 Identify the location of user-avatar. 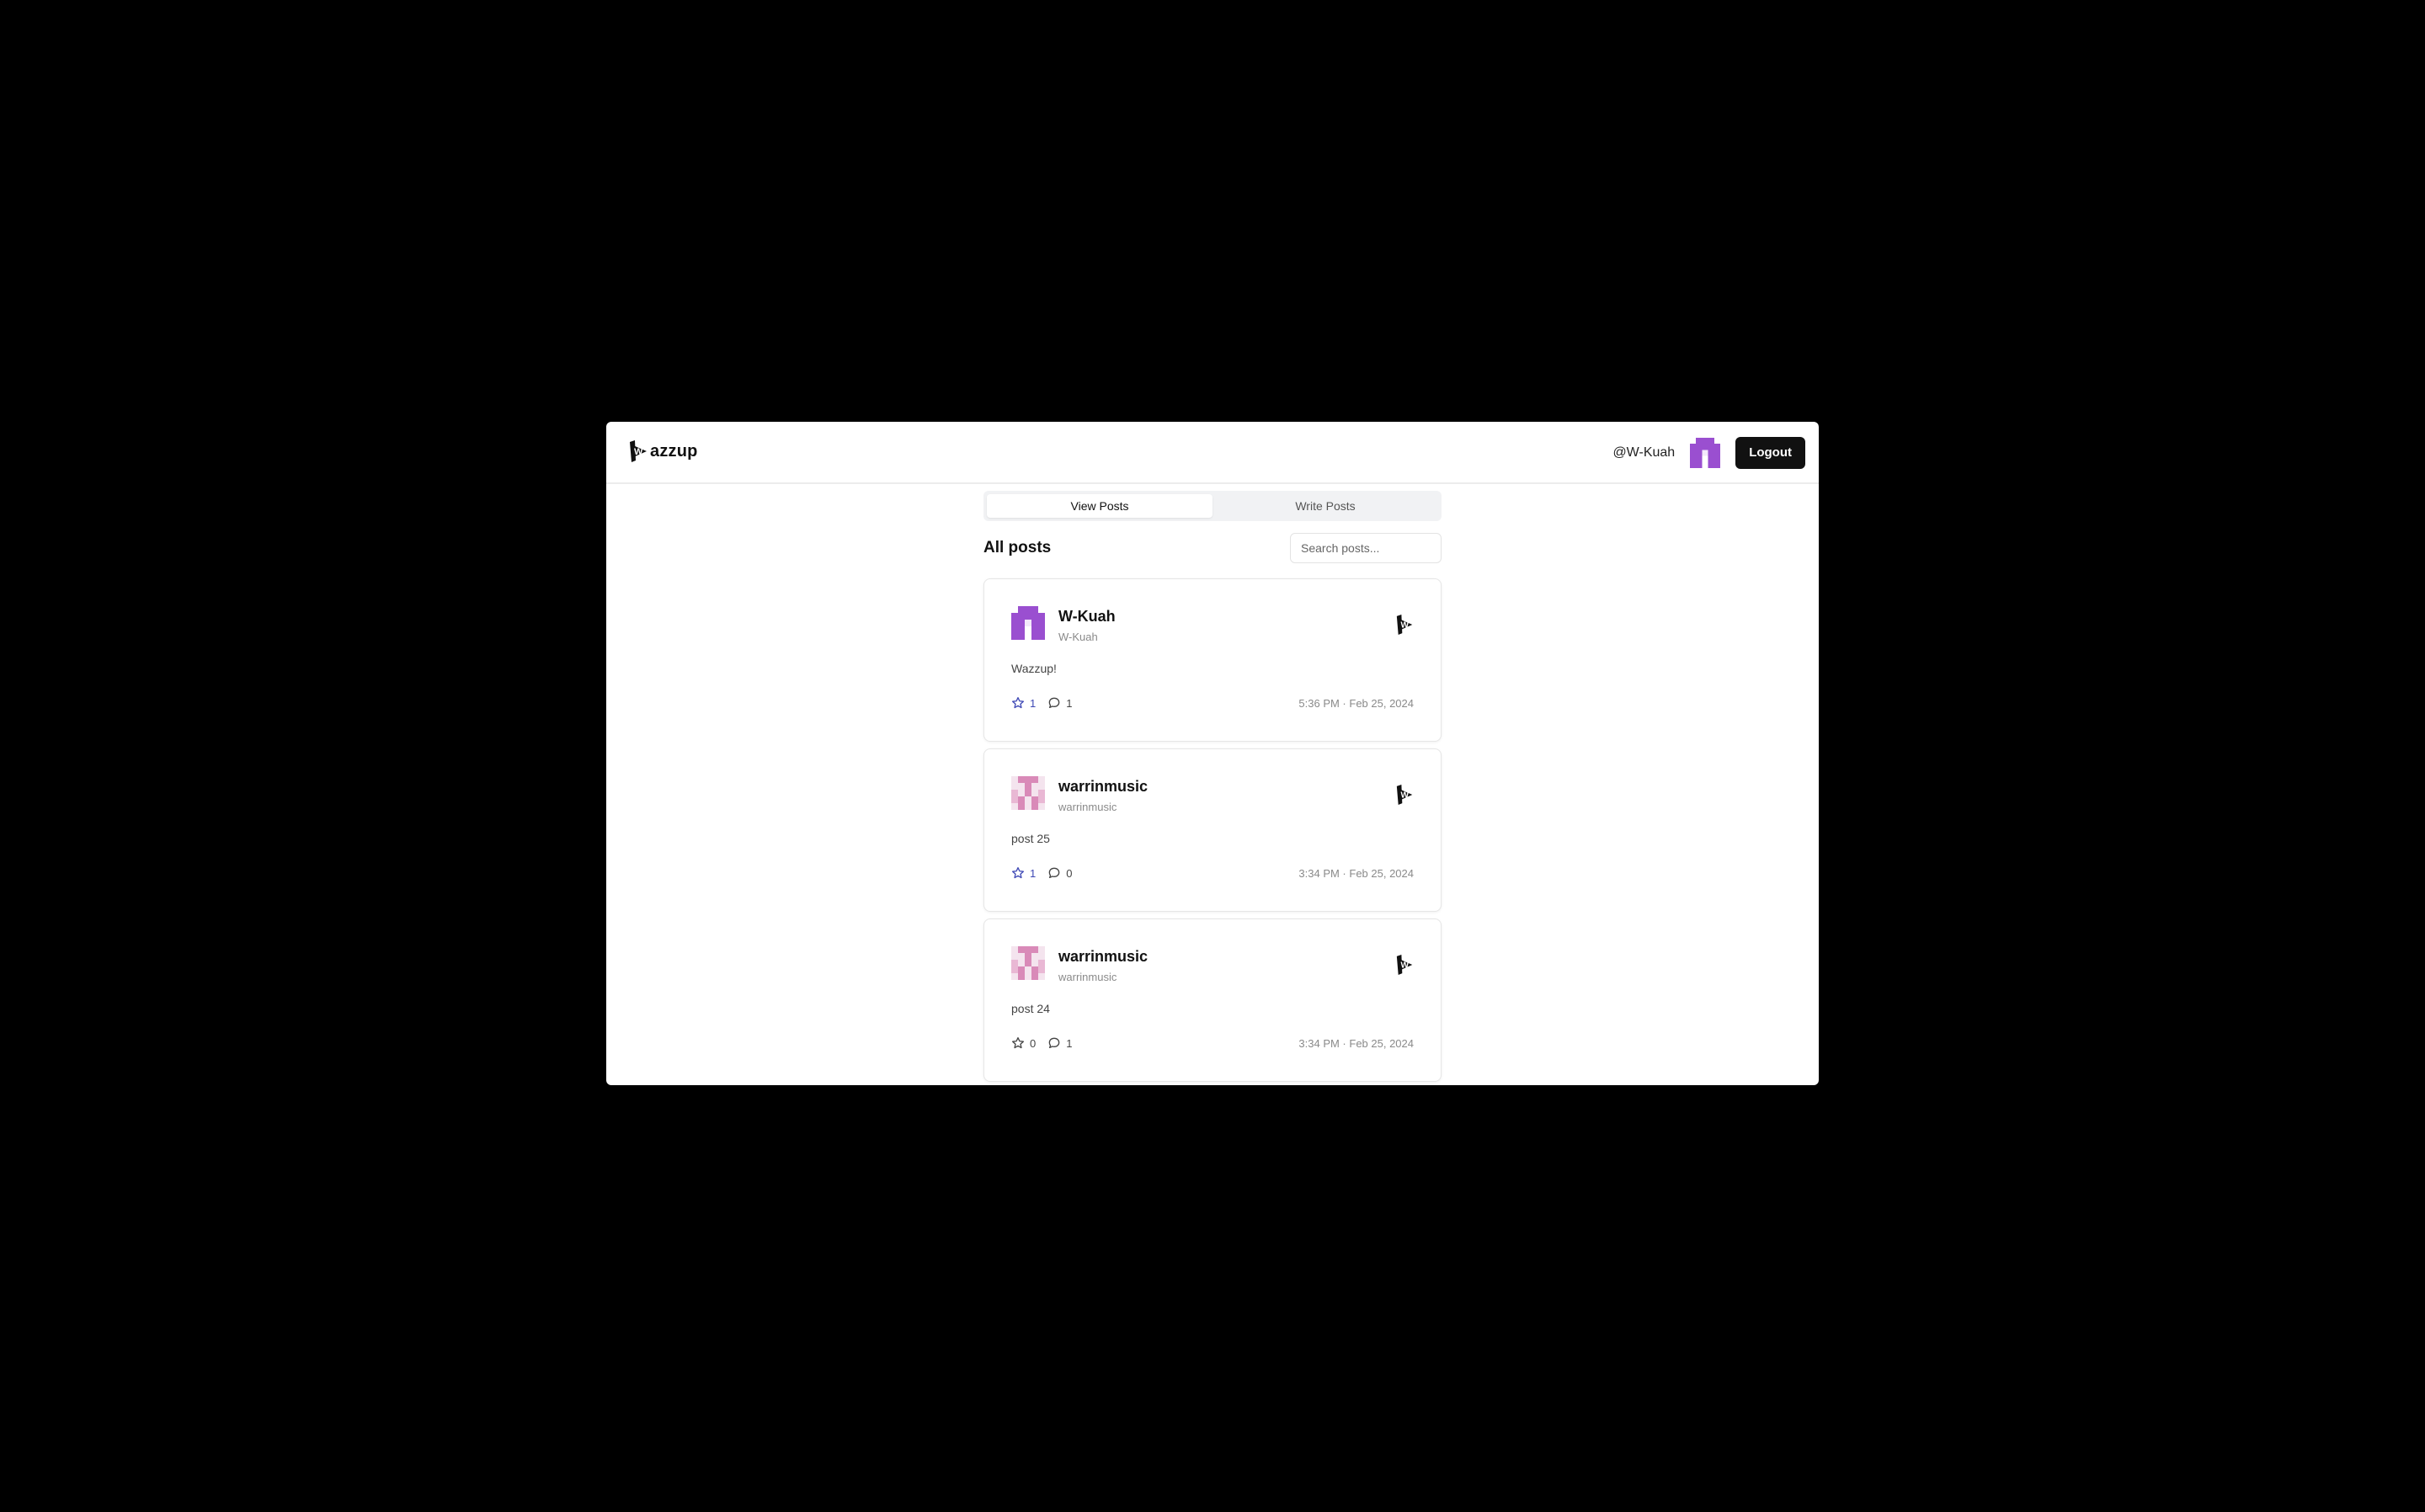
(1705, 453).